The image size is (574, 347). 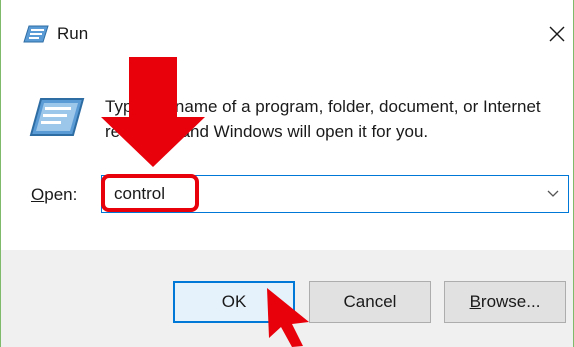 What do you see at coordinates (73, 33) in the screenshot?
I see `window-title: Run` at bounding box center [73, 33].